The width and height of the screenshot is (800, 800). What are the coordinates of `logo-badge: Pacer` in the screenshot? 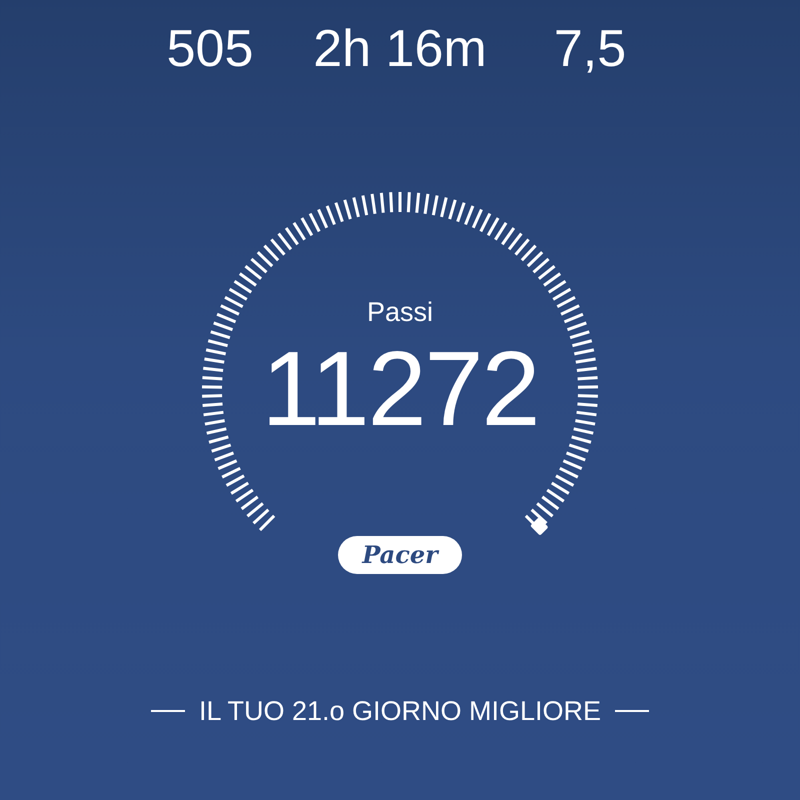 It's located at (400, 555).